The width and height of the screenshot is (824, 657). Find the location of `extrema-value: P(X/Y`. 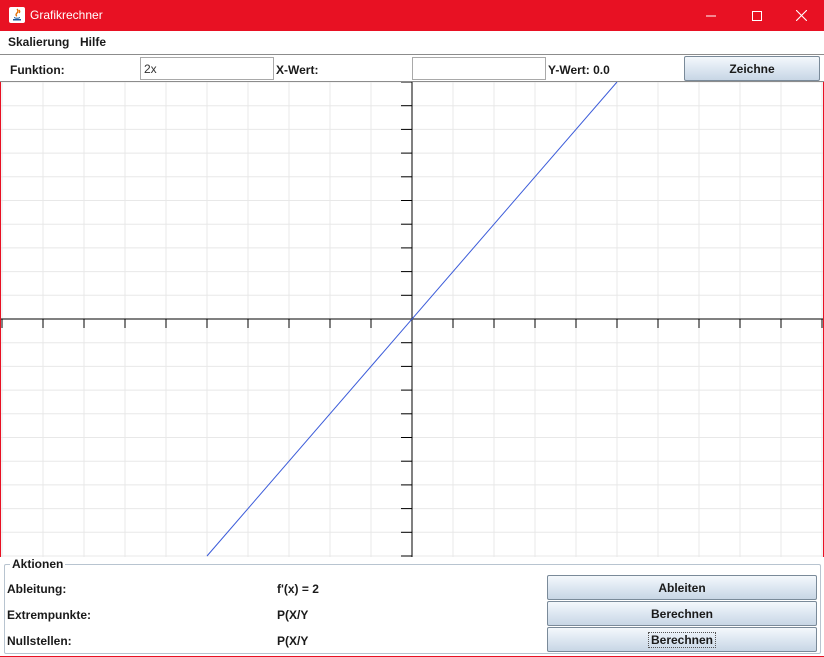

extrema-value: P(X/Y is located at coordinates (293, 615).